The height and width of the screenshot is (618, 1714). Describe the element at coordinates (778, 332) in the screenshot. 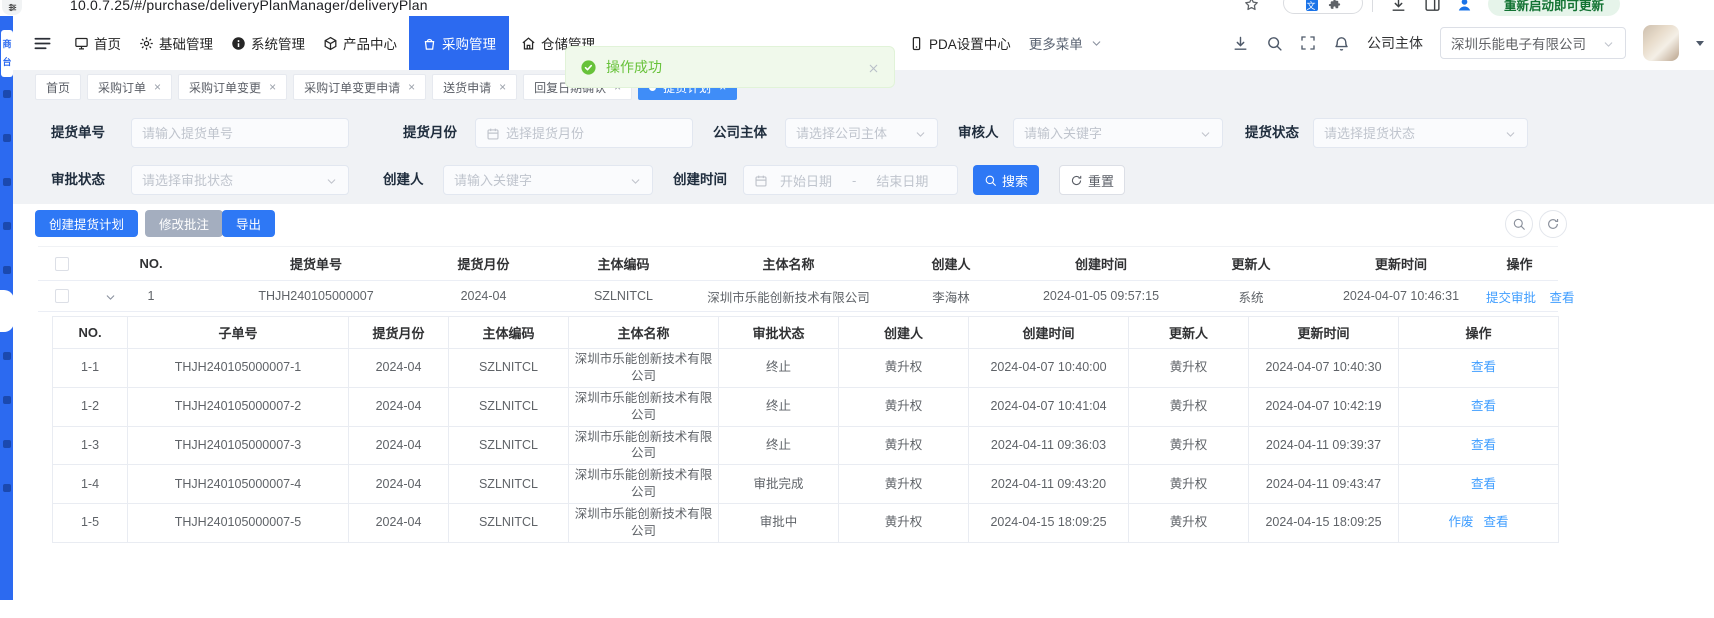

I see `col-approval-status: 审批状态` at that location.